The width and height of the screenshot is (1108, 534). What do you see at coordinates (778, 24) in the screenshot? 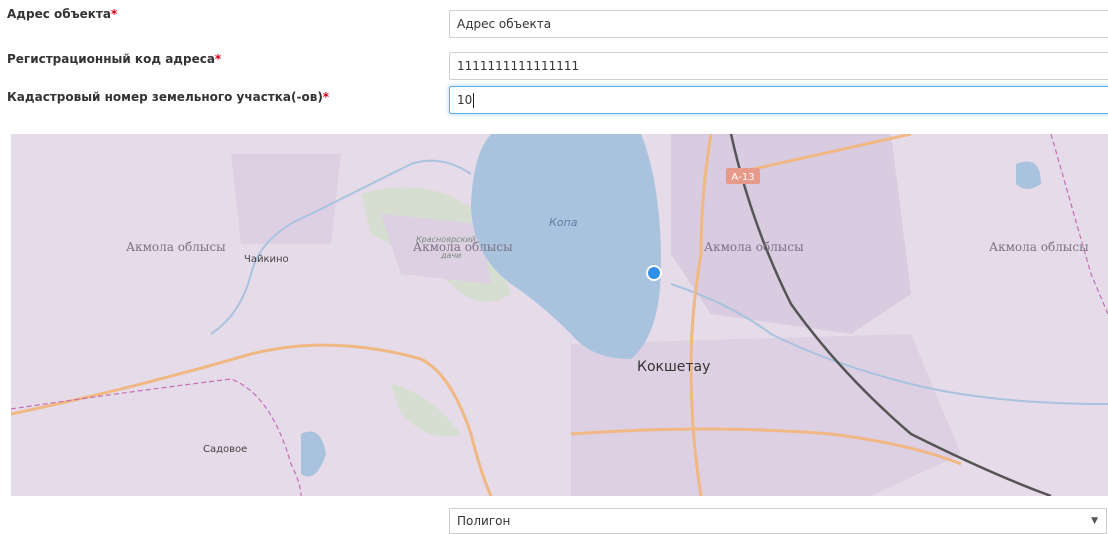
I see `address-input: Адрес объекта` at bounding box center [778, 24].